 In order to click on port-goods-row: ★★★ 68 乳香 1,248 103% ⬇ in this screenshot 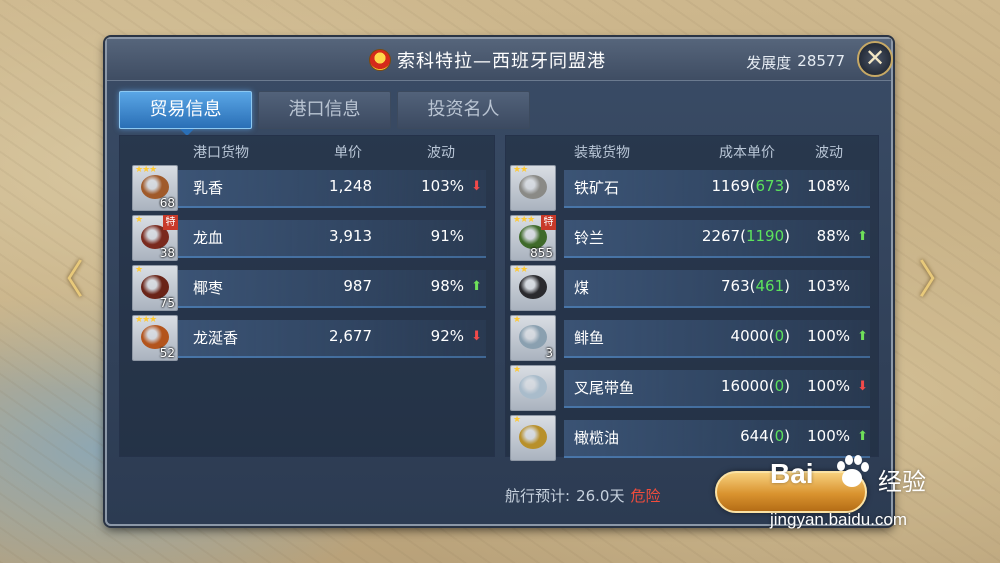, I will do `click(307, 188)`.